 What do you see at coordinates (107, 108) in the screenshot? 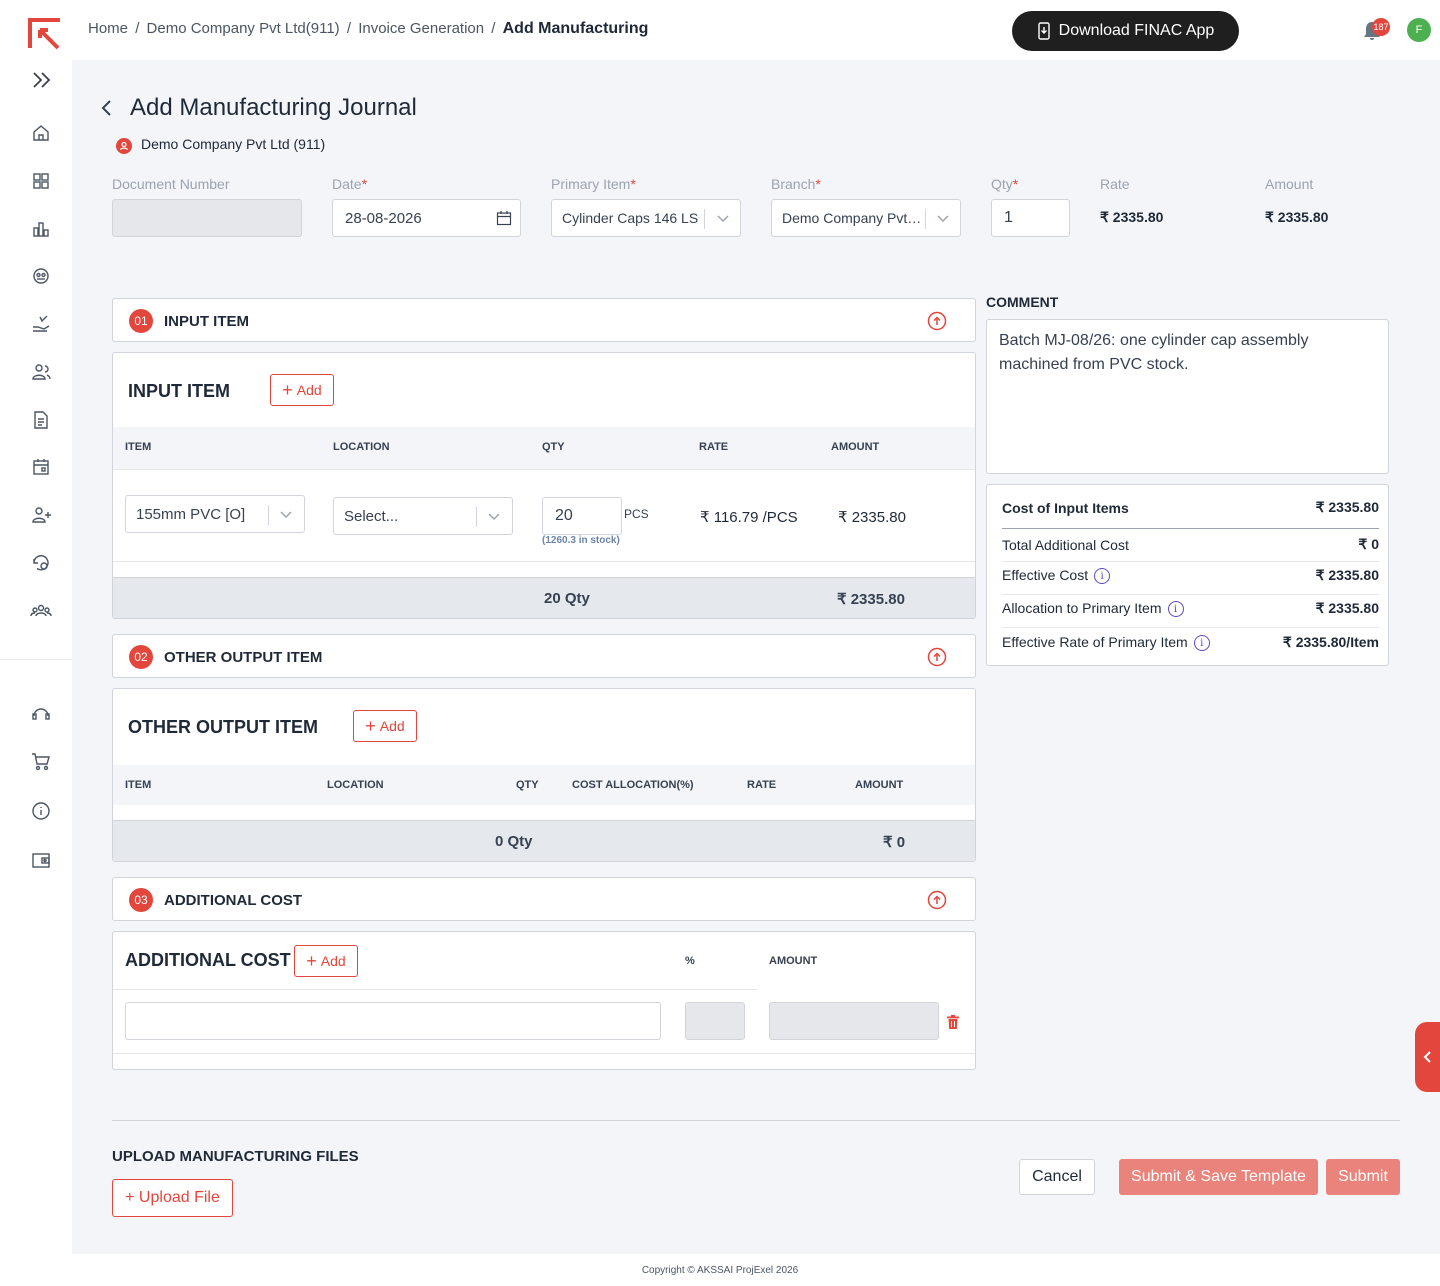
I see `back-chevron-icon` at bounding box center [107, 108].